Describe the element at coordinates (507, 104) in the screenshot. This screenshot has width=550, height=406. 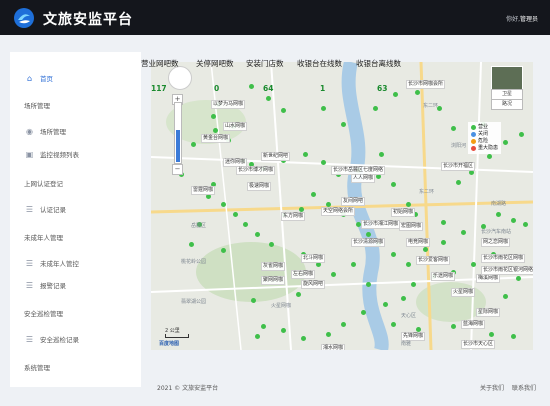
I see `traffic-button: 路况` at that location.